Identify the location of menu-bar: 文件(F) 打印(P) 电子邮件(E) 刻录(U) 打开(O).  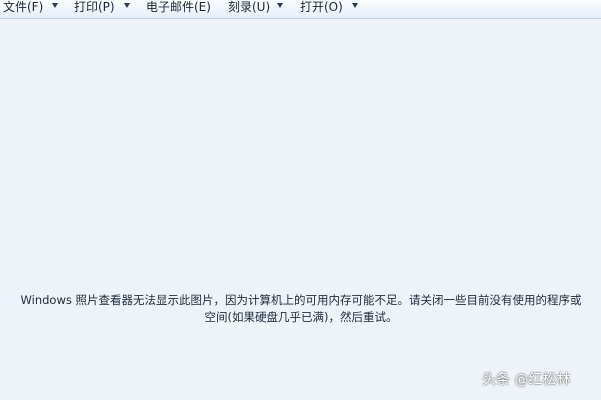
(300, 9).